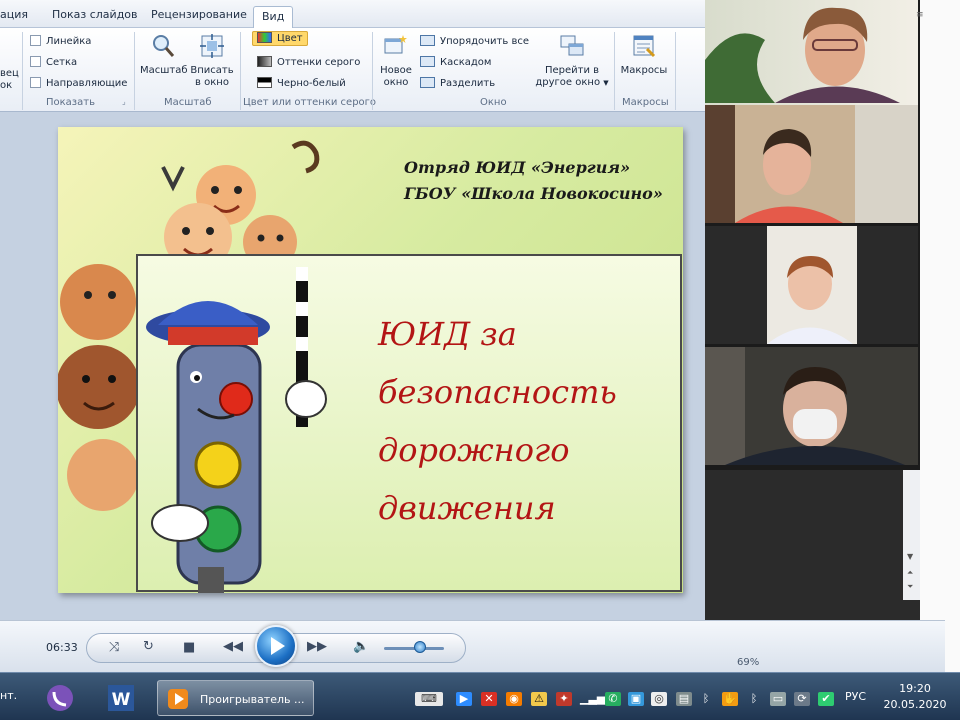 This screenshot has height=720, width=960. I want to click on viber-taskbar-button, so click(60, 698).